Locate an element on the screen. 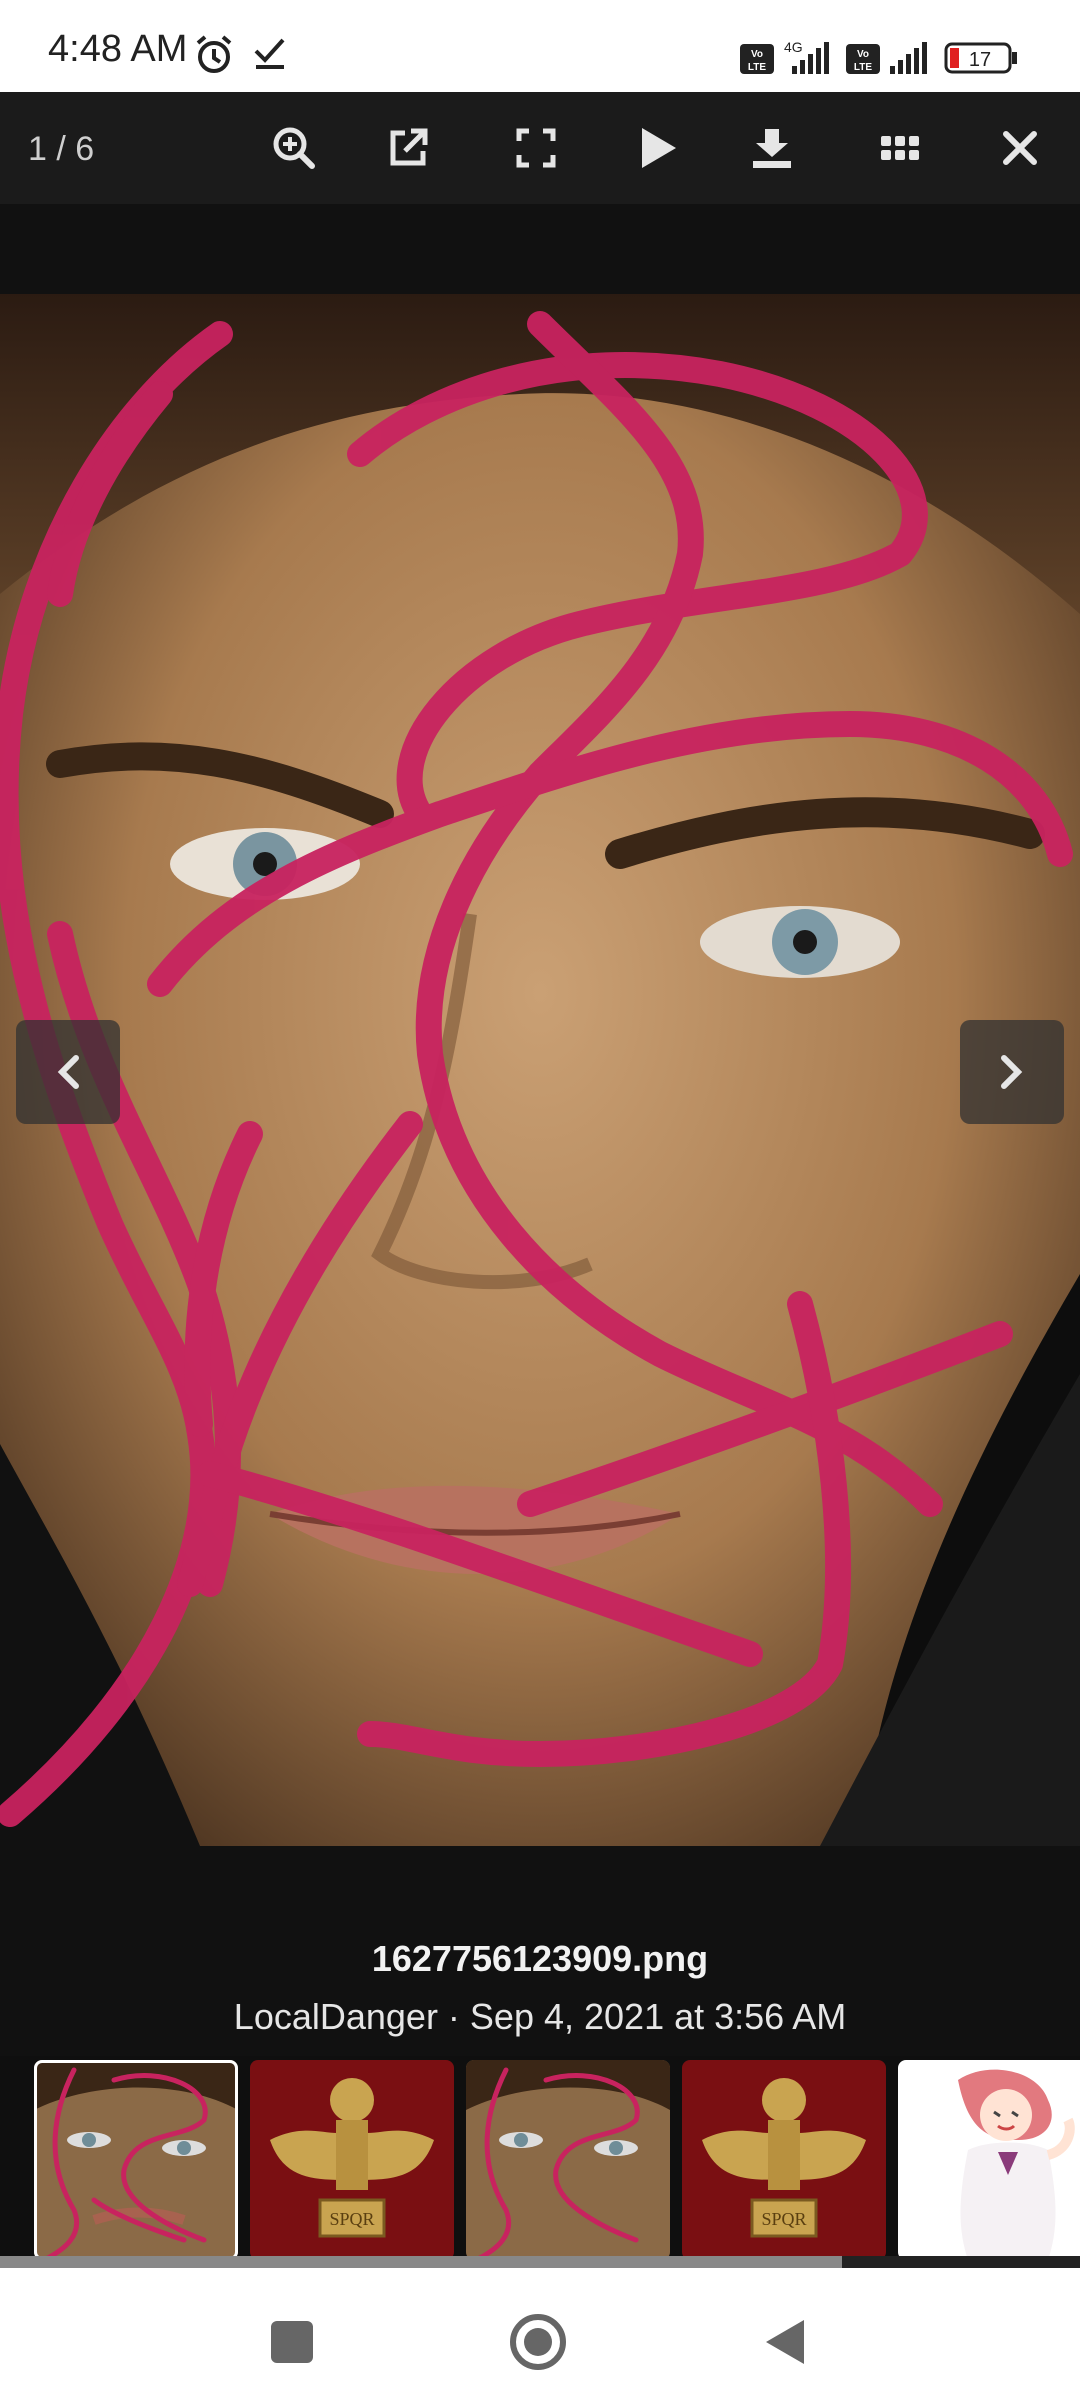 The width and height of the screenshot is (1080, 2400). signal-4g-icon: 4G is located at coordinates (806, 56).